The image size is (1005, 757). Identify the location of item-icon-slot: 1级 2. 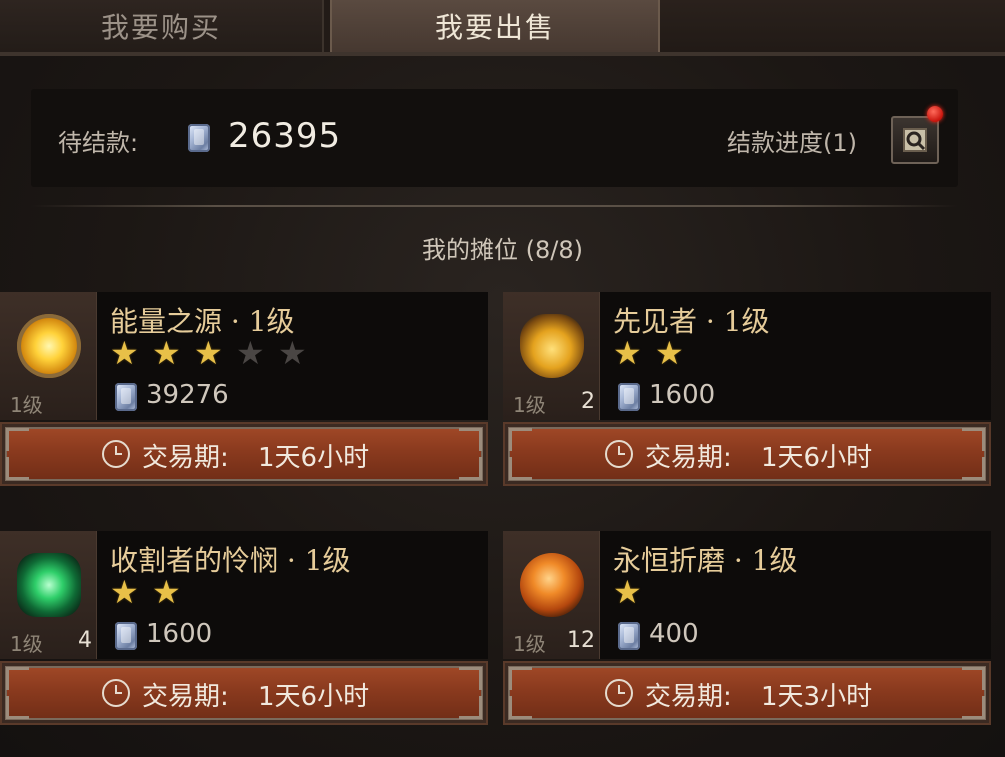
(551, 356).